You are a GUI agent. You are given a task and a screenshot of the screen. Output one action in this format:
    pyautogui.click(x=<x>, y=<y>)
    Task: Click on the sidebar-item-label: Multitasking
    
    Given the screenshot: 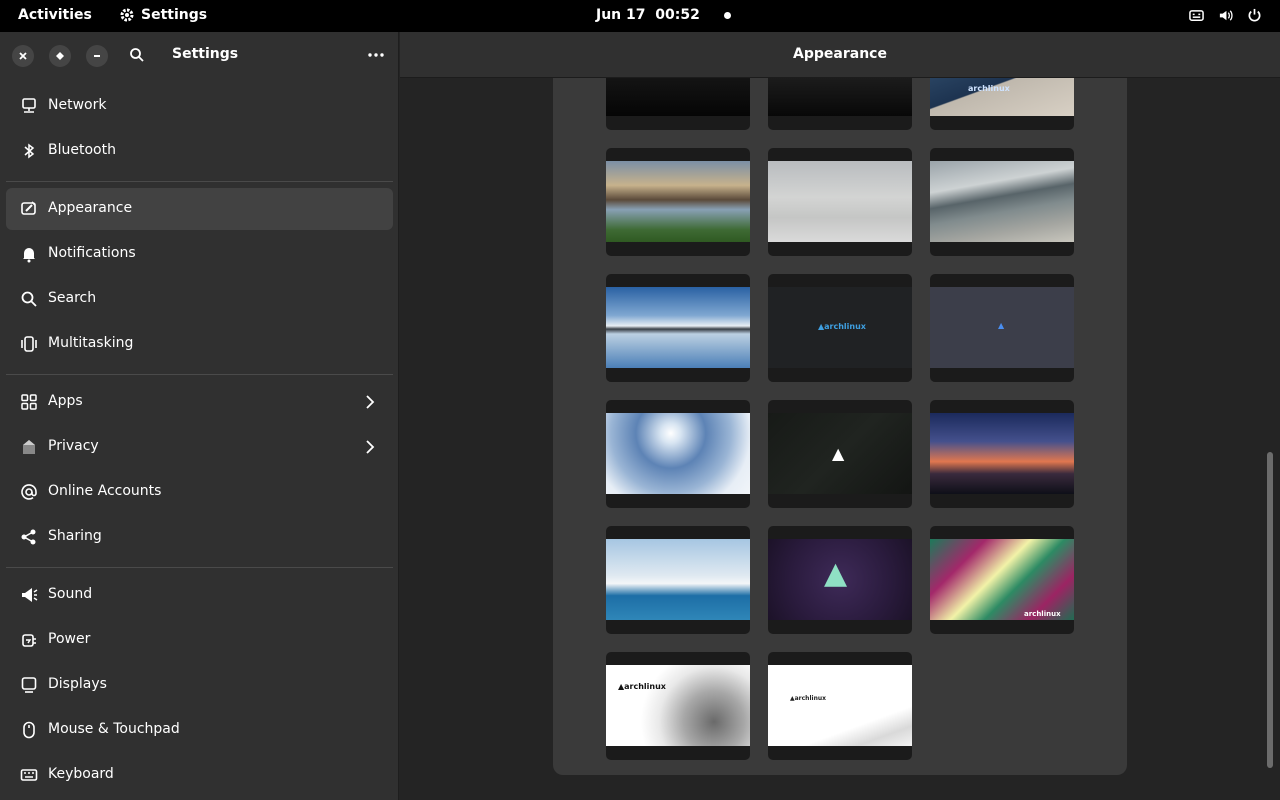 What is the action you would take?
    pyautogui.click(x=91, y=343)
    